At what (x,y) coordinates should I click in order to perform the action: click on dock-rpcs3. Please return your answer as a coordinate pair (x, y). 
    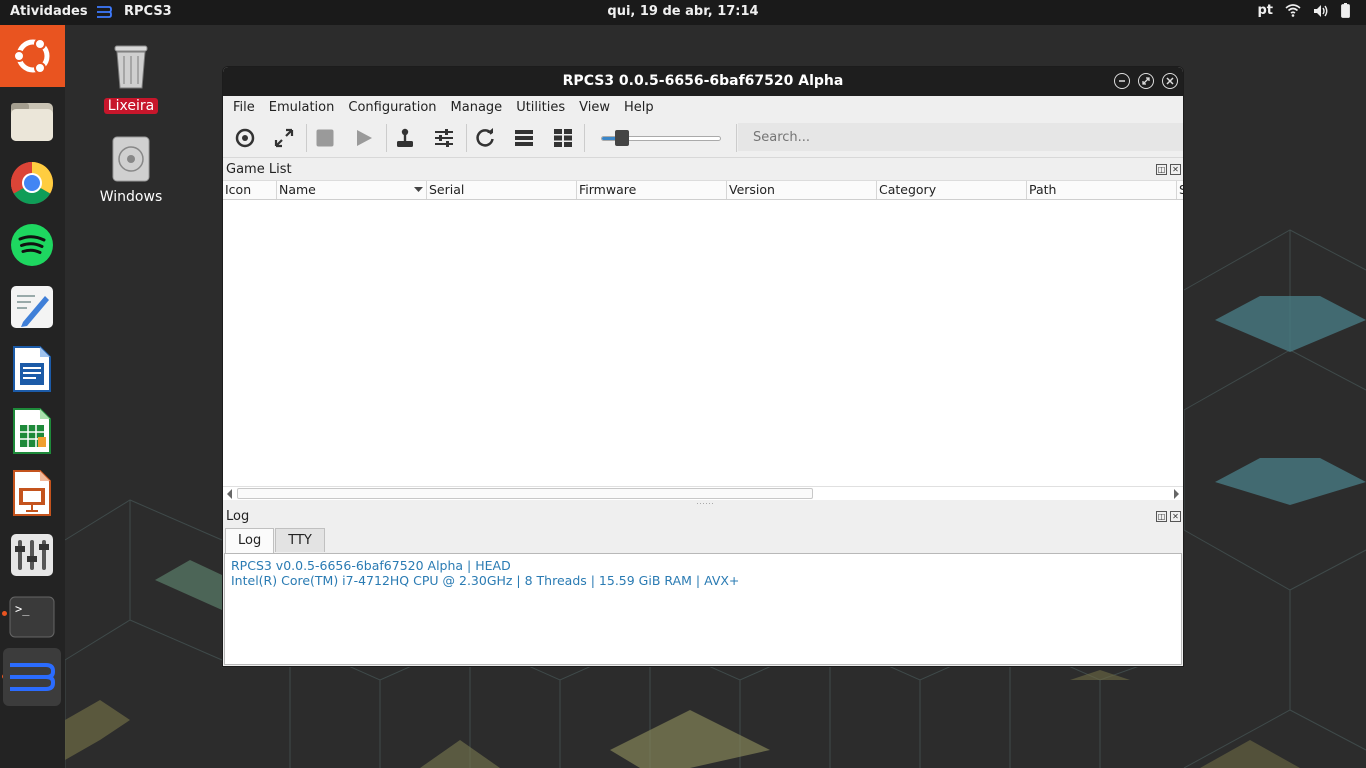
    Looking at the image, I should click on (32, 677).